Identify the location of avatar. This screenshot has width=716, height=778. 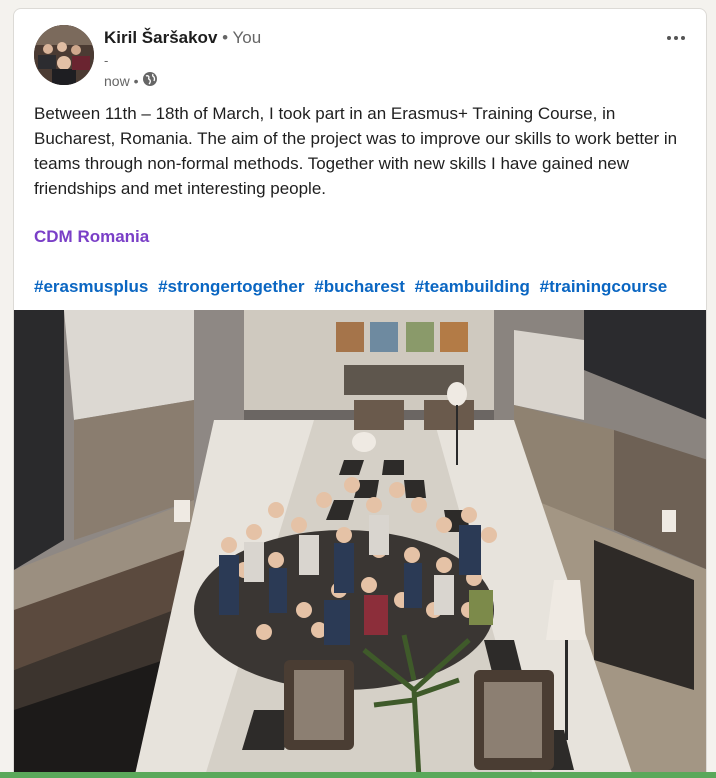
(64, 55).